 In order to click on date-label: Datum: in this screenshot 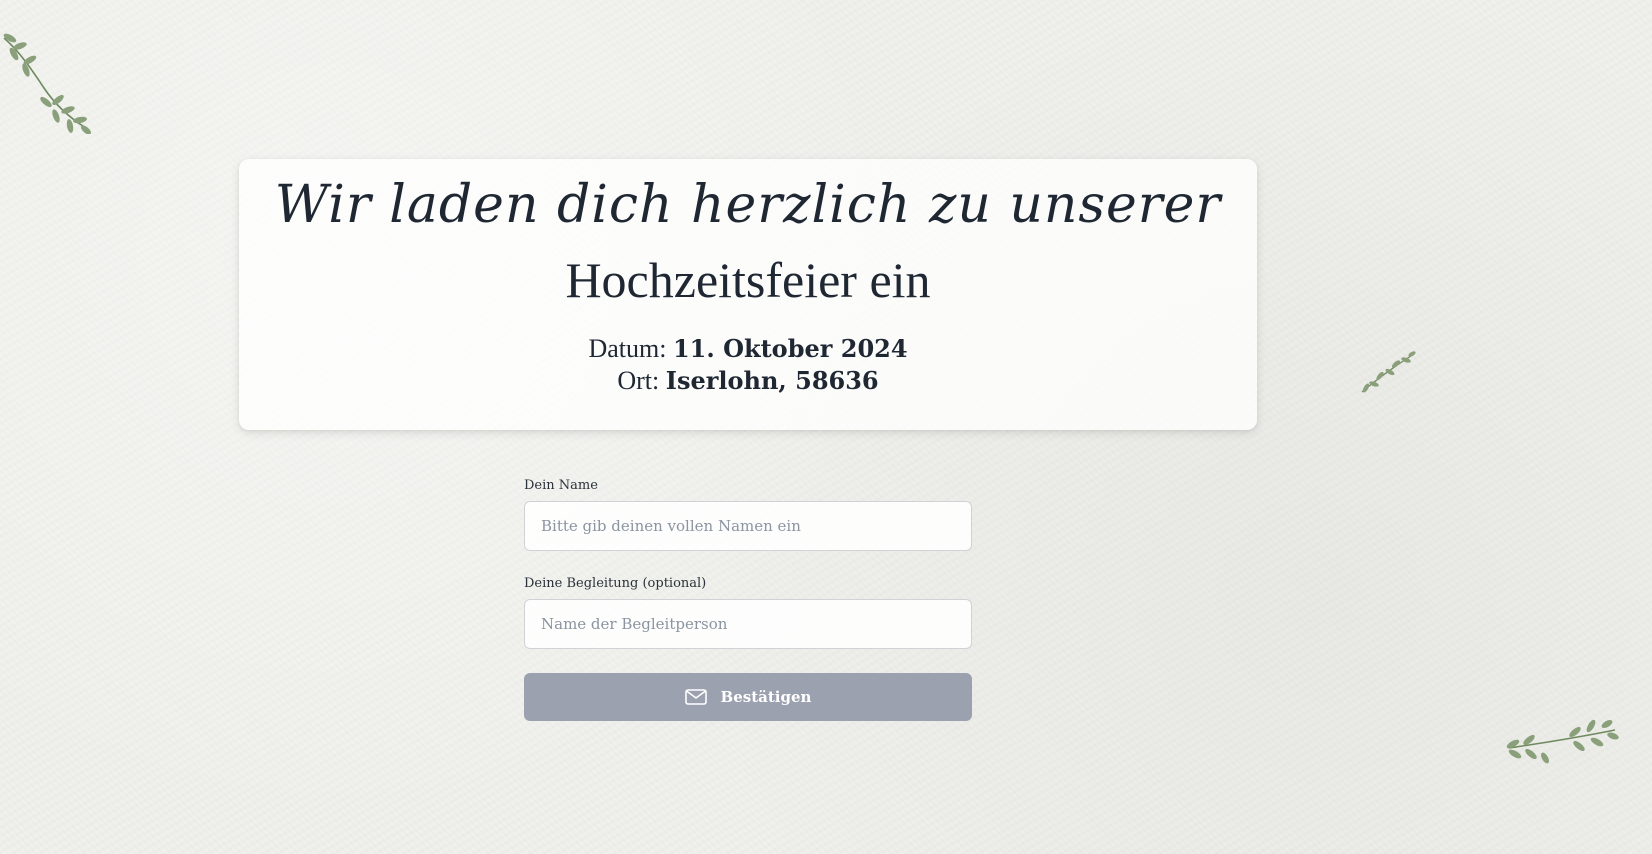, I will do `click(627, 348)`.